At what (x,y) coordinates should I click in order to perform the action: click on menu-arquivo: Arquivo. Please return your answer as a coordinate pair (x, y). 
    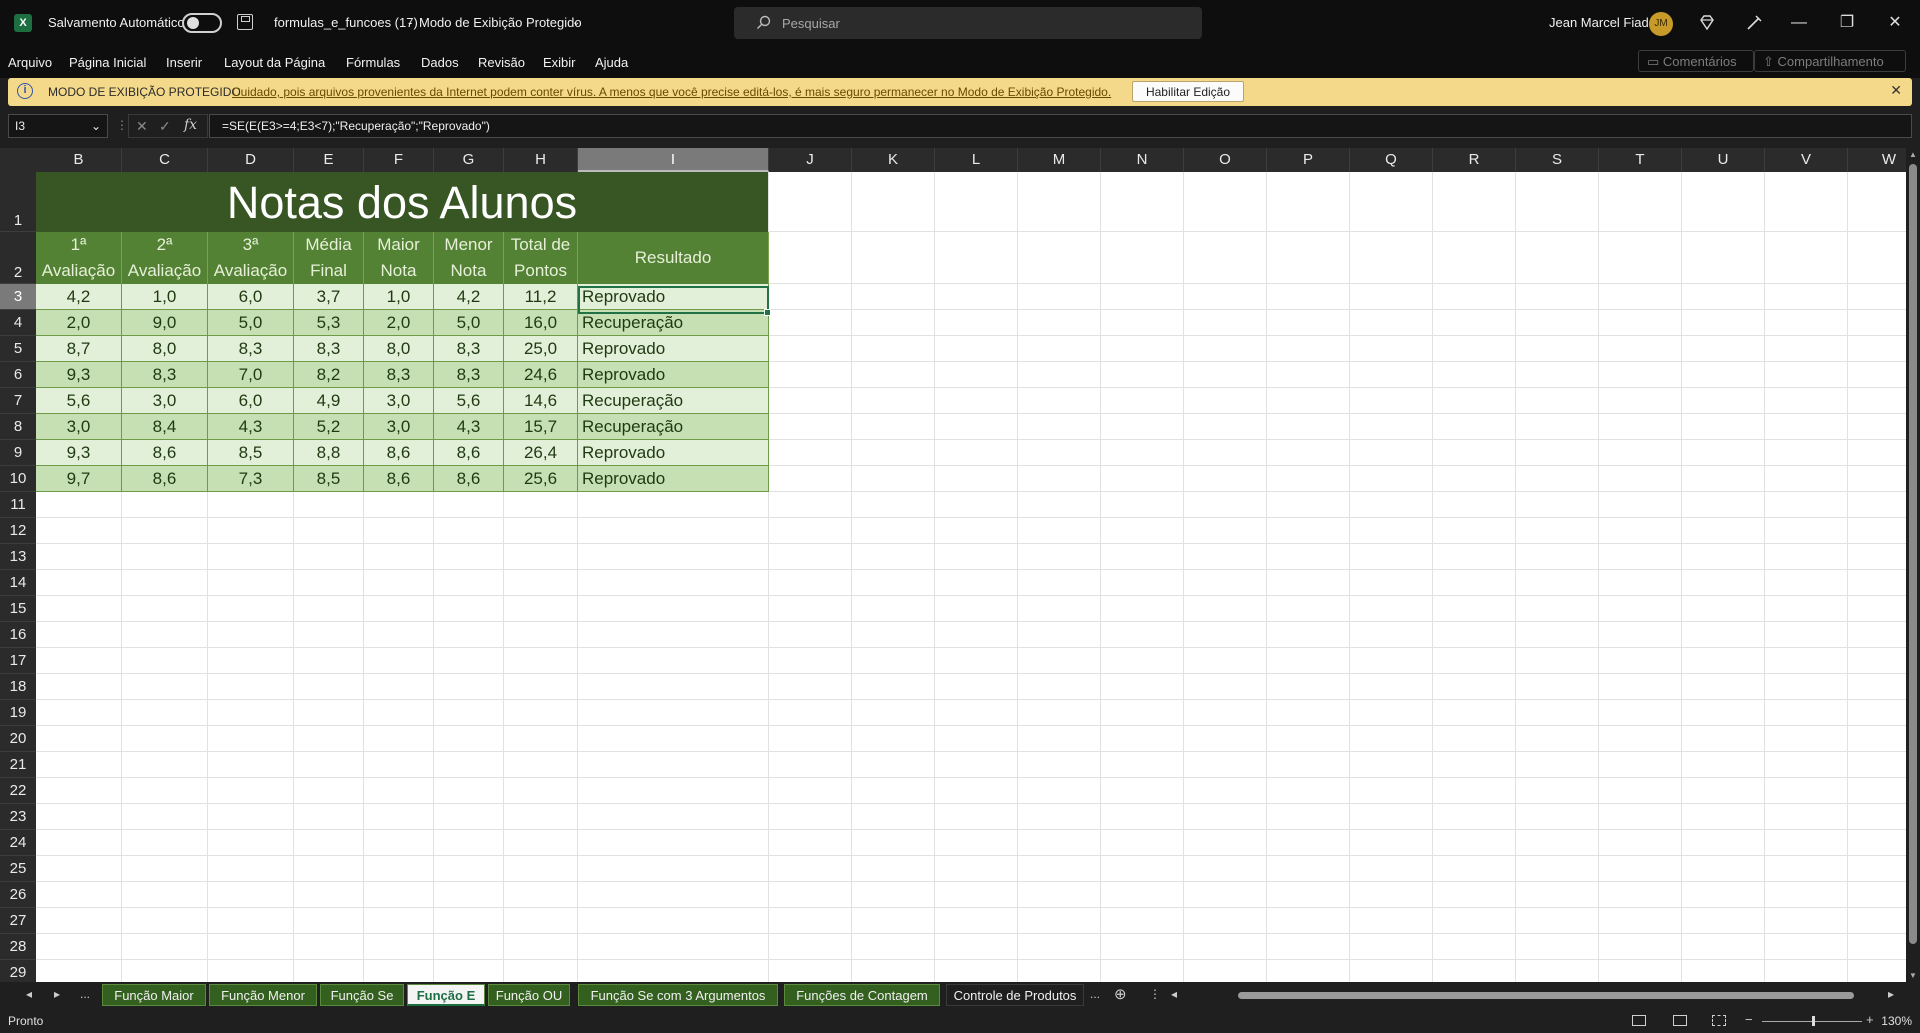
    Looking at the image, I should click on (30, 62).